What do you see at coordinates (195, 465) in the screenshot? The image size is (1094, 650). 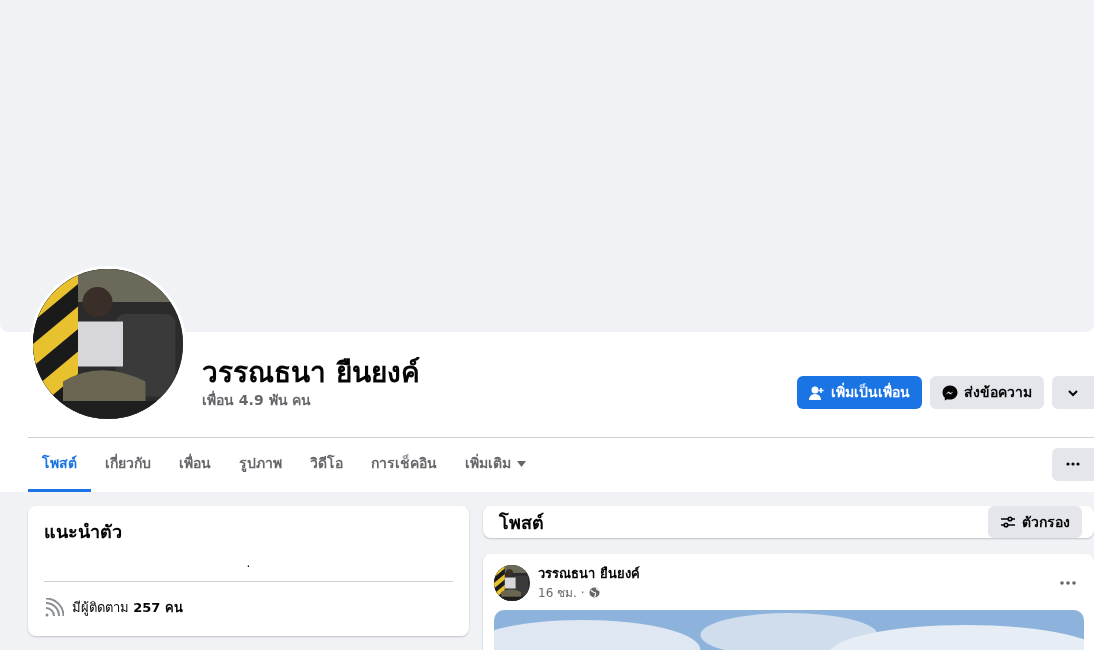 I see `profile-tab: เพื่อน` at bounding box center [195, 465].